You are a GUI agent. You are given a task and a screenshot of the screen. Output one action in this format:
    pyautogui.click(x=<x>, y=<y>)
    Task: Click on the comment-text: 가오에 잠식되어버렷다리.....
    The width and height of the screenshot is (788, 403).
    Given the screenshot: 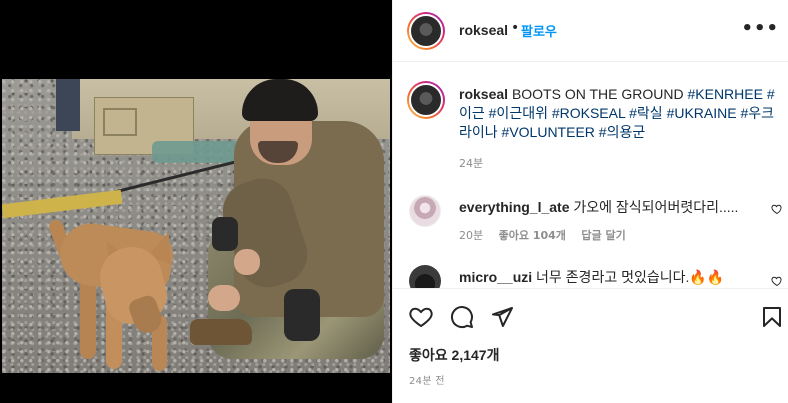 What is the action you would take?
    pyautogui.click(x=656, y=207)
    